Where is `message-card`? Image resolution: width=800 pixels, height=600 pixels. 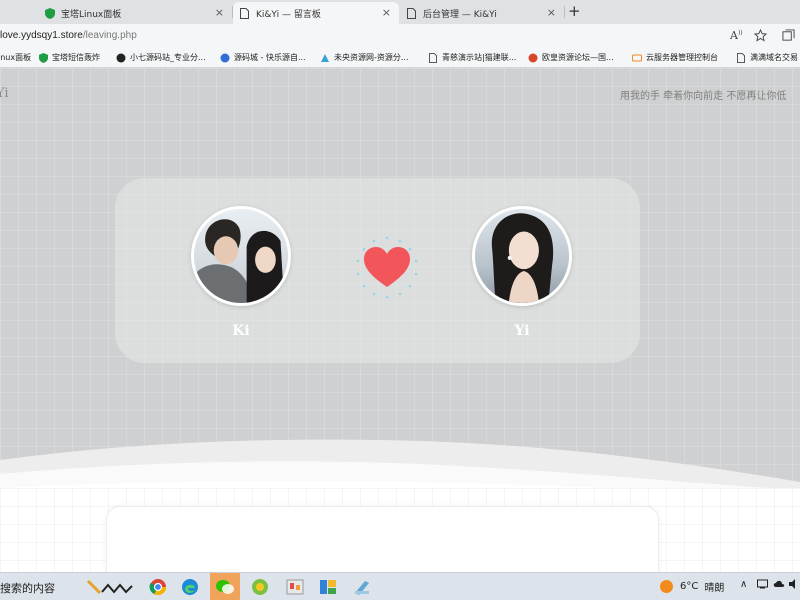
message-card is located at coordinates (382, 539).